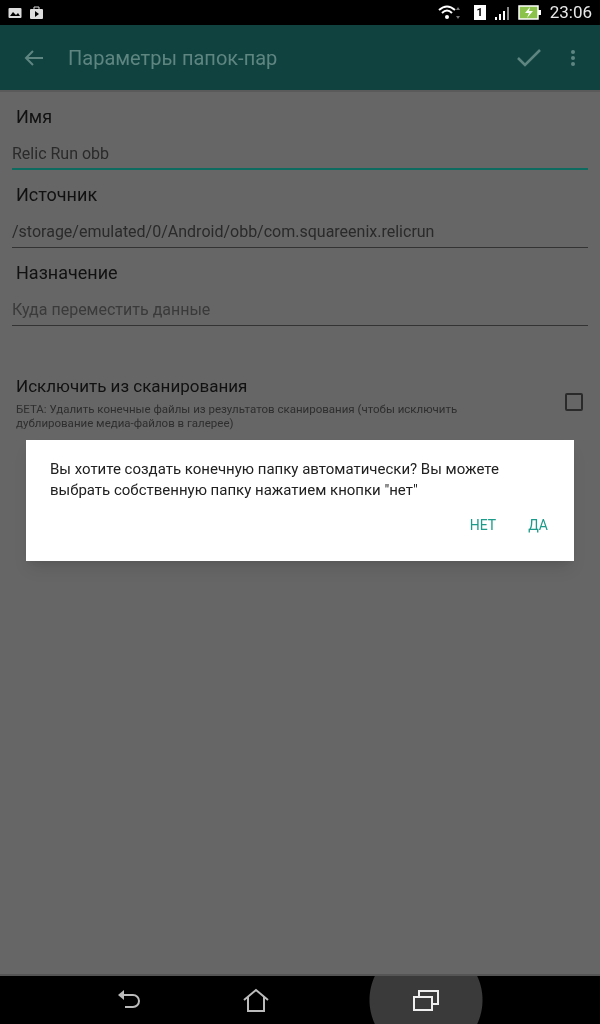 This screenshot has width=600, height=1024. Describe the element at coordinates (483, 525) in the screenshot. I see `dialog-button: НЕТ` at that location.